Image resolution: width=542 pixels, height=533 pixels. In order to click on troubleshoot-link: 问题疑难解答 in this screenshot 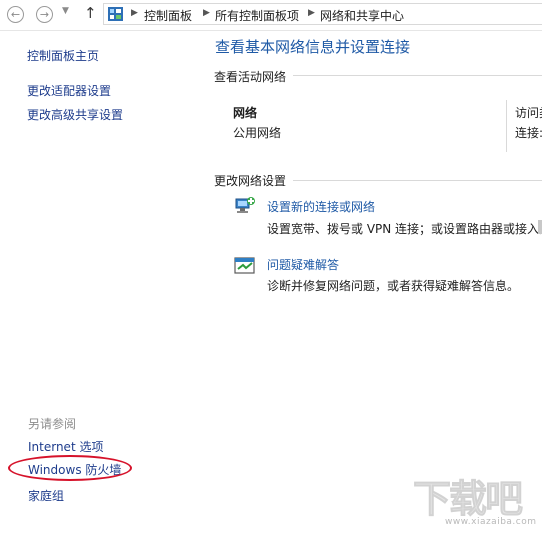, I will do `click(303, 264)`.